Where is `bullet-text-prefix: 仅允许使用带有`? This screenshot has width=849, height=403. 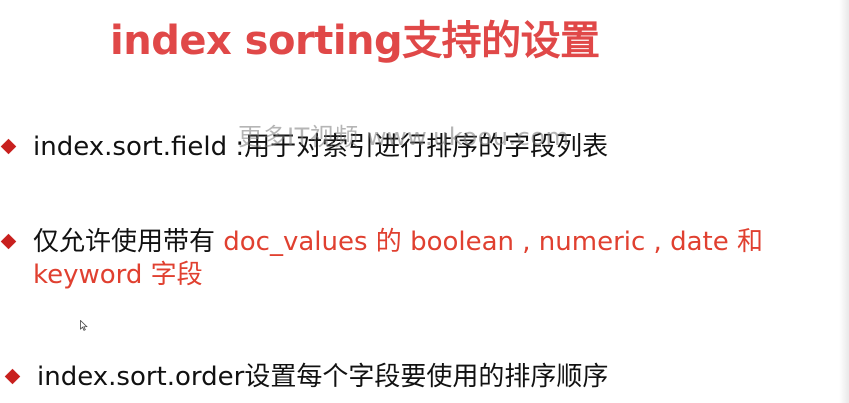 bullet-text-prefix: 仅允许使用带有 is located at coordinates (128, 242).